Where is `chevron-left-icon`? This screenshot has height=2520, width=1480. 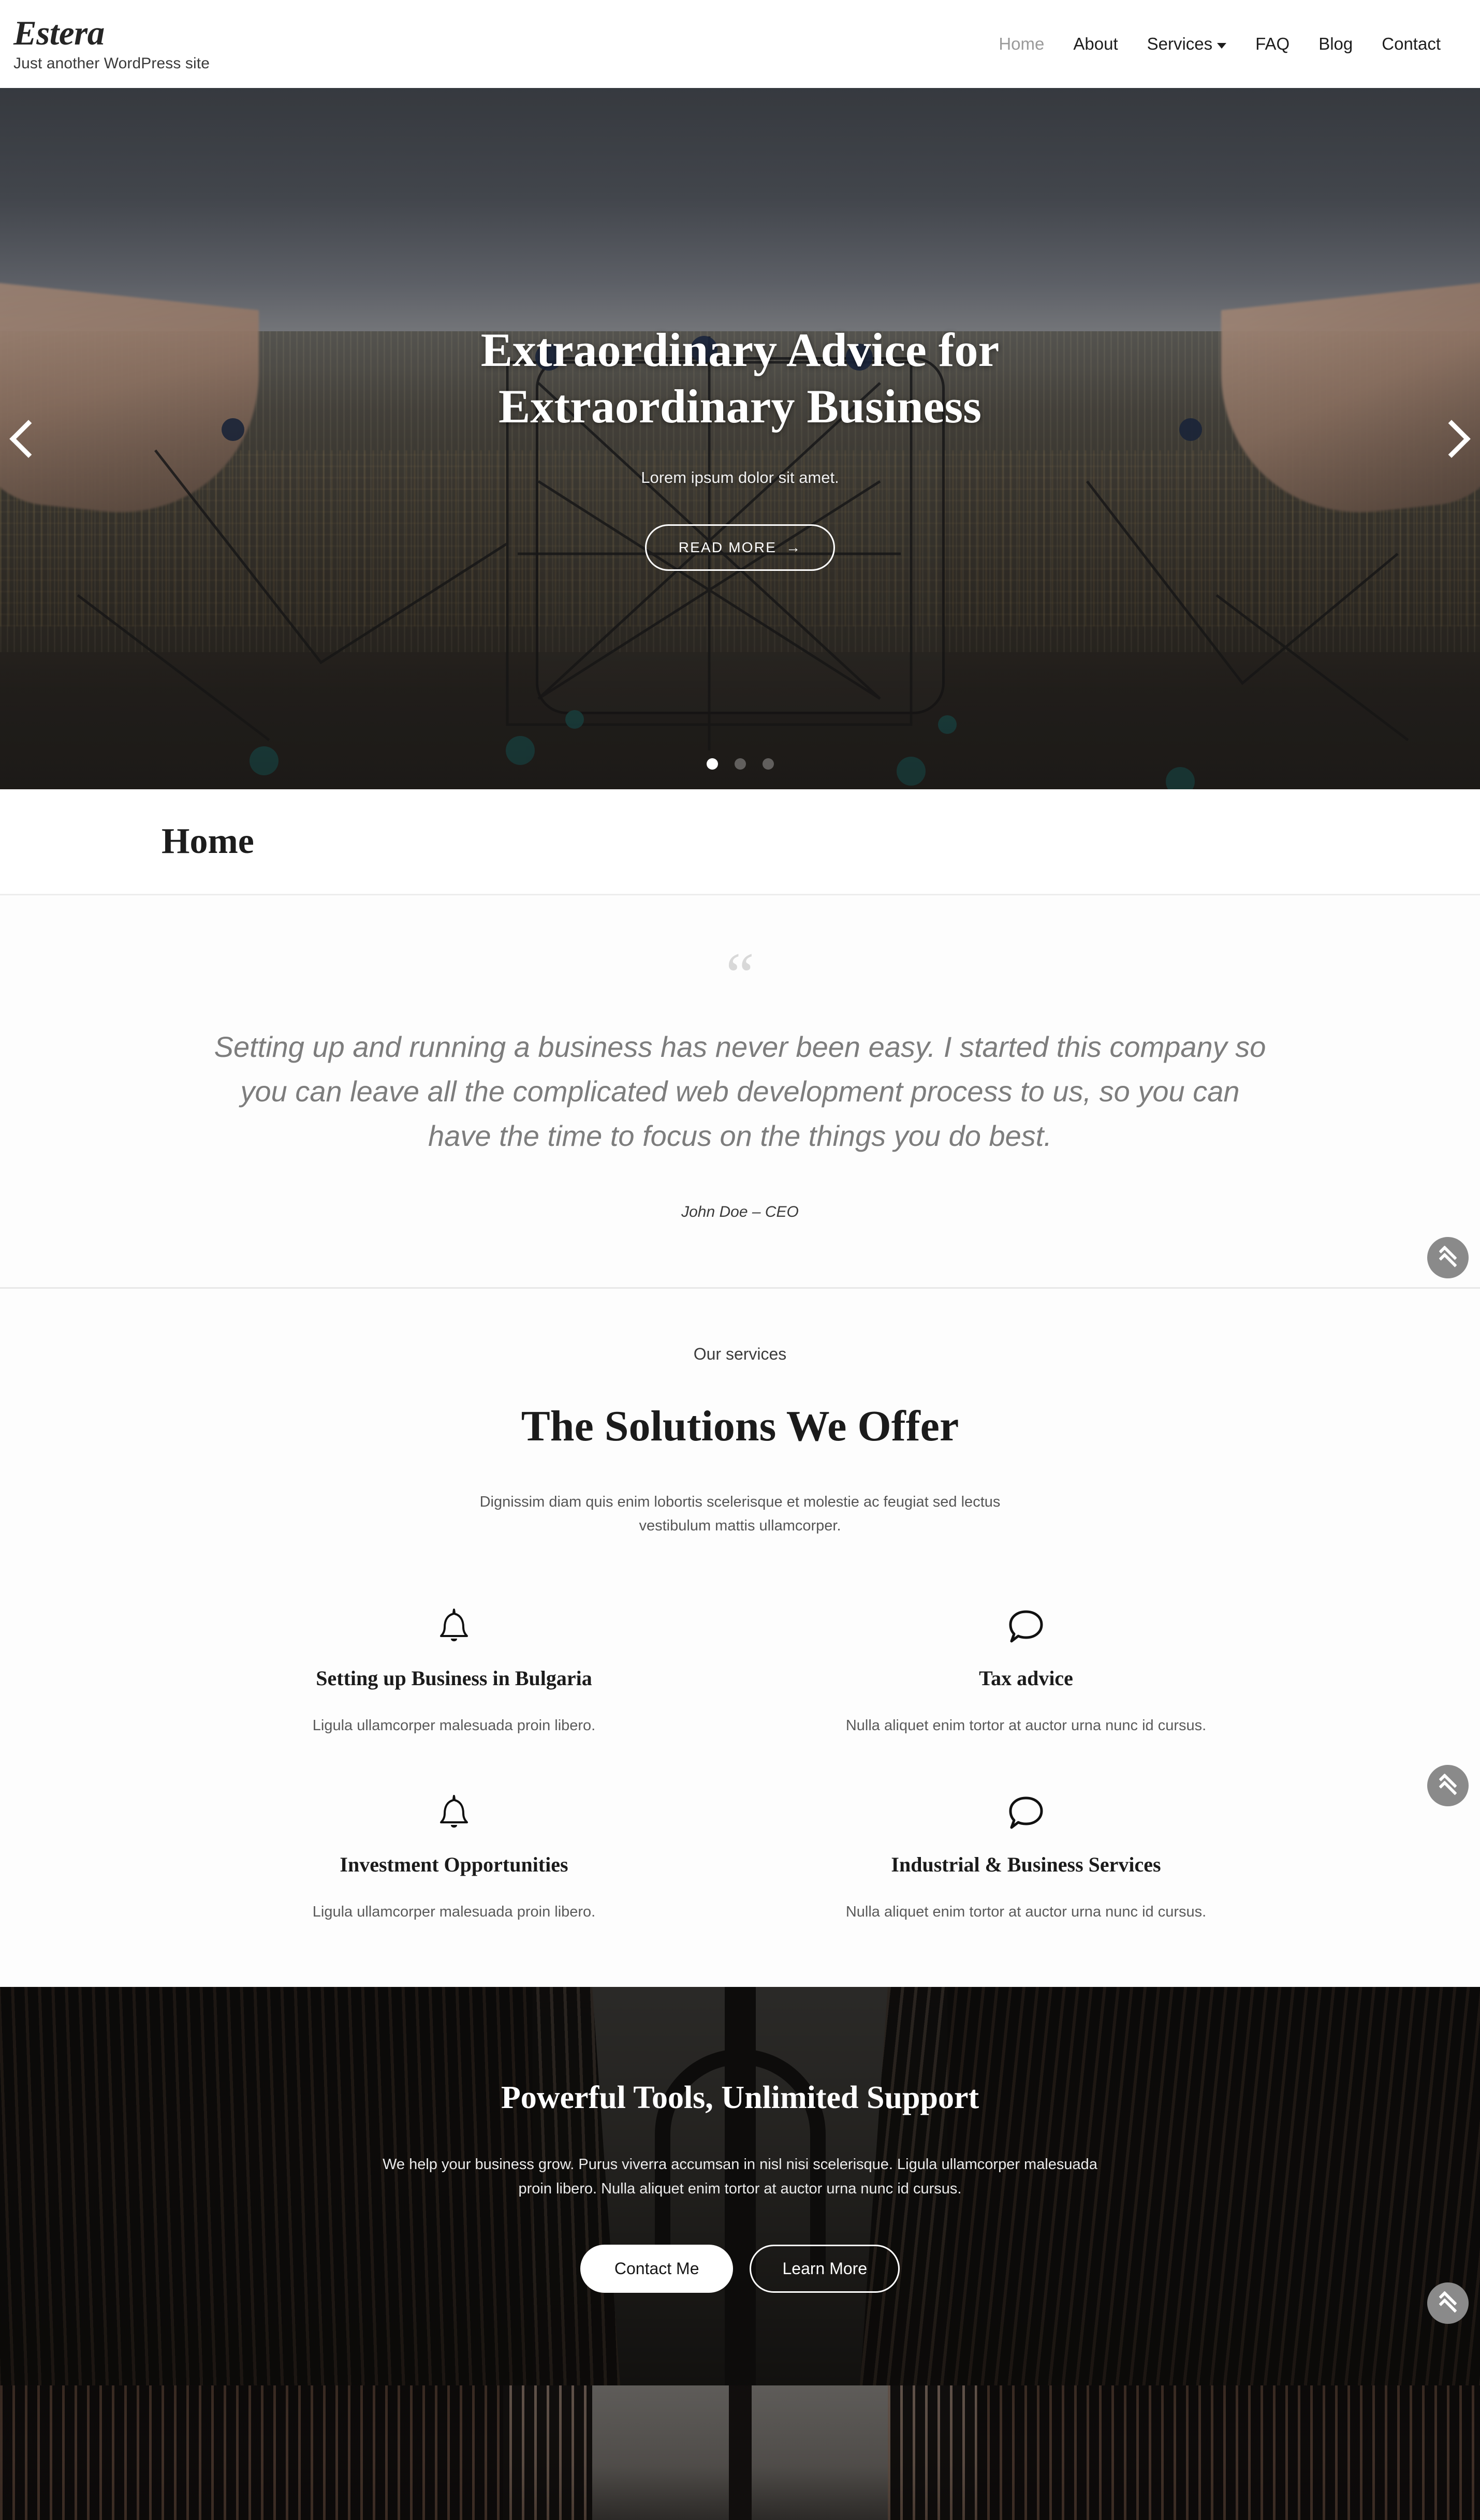
chevron-left-icon is located at coordinates (28, 438).